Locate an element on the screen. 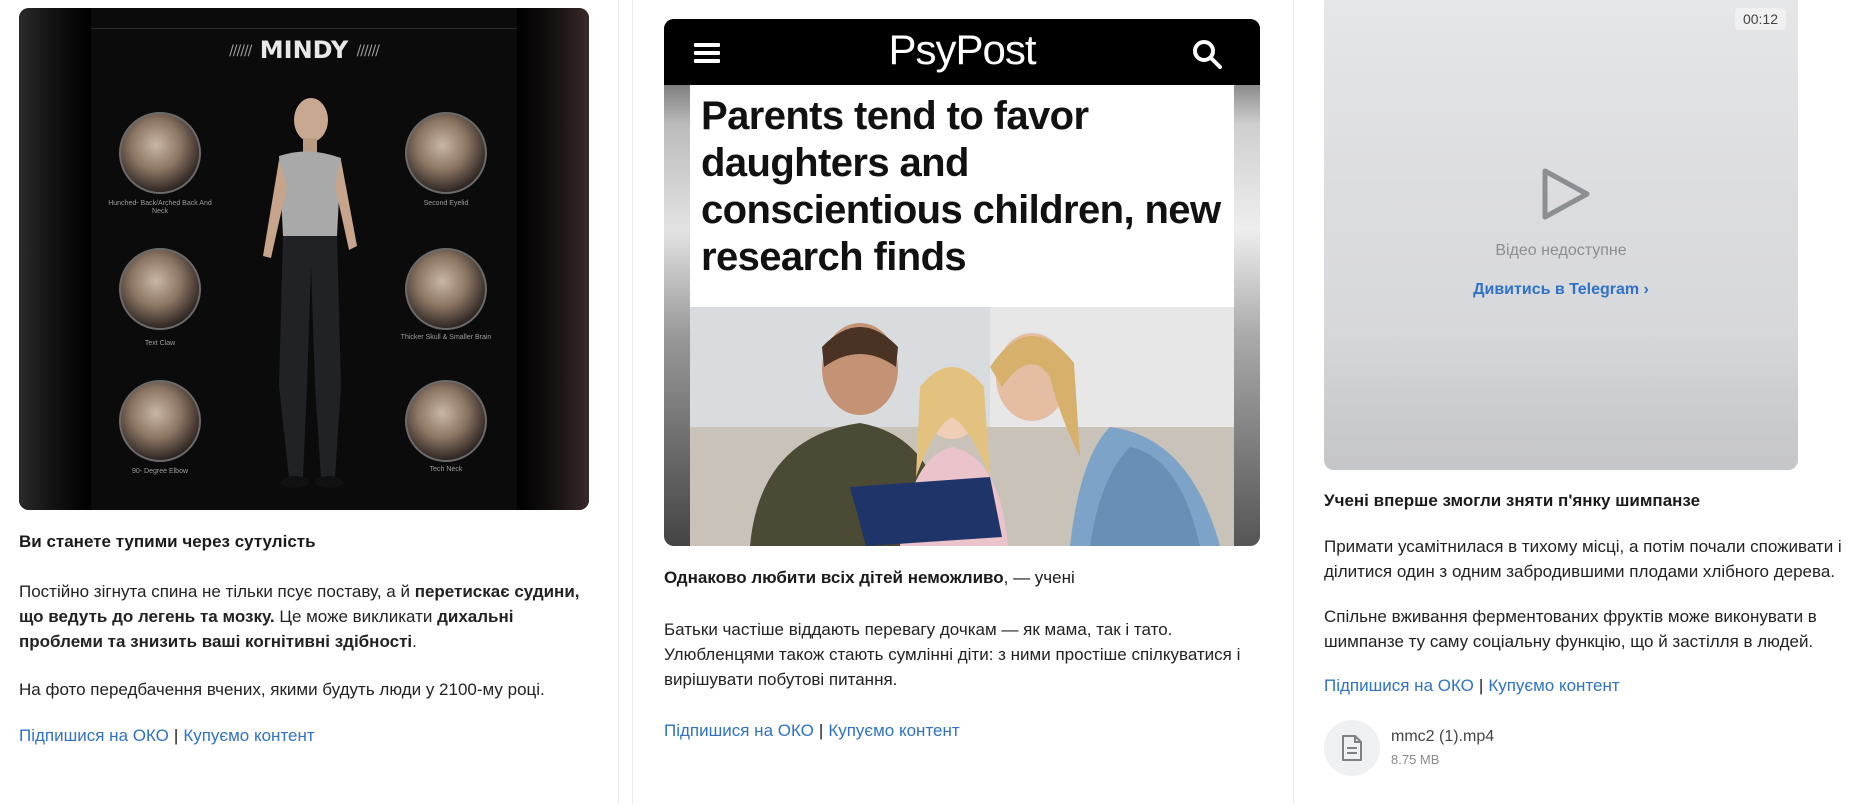  file-icon is located at coordinates (1352, 748).